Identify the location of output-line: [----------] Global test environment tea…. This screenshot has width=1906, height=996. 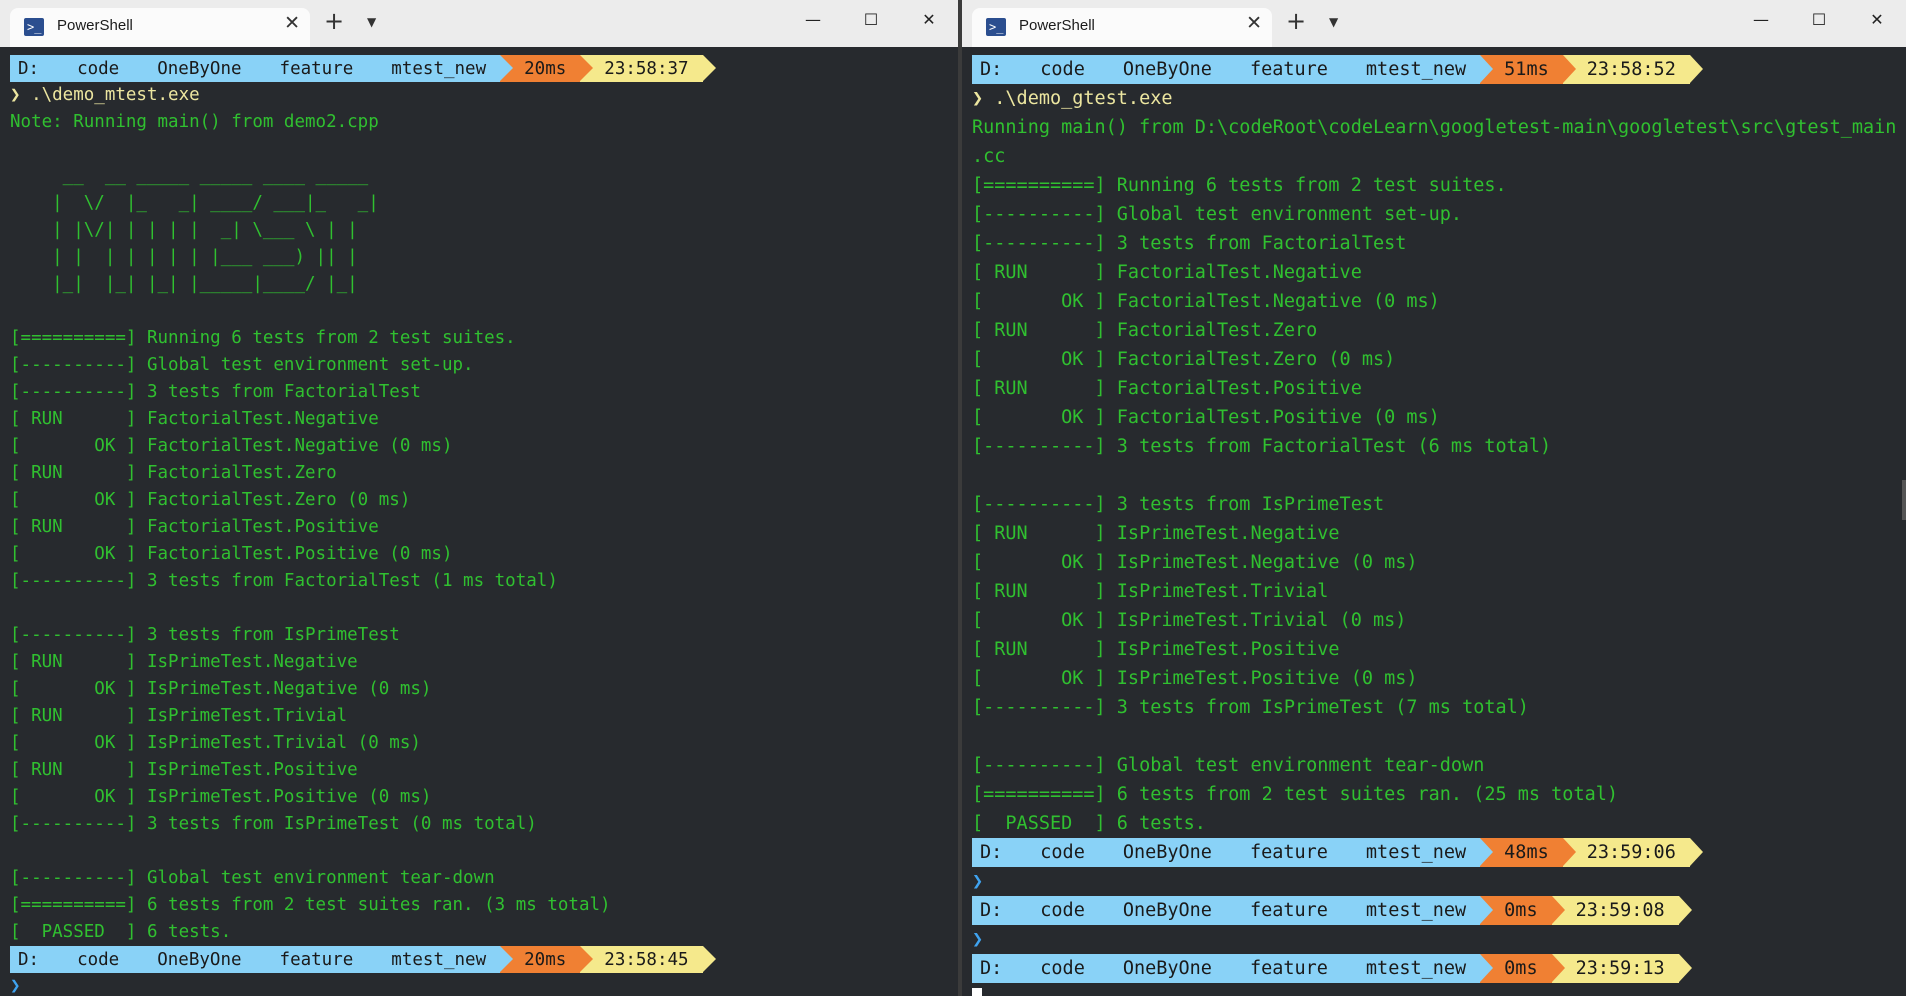
(252, 878).